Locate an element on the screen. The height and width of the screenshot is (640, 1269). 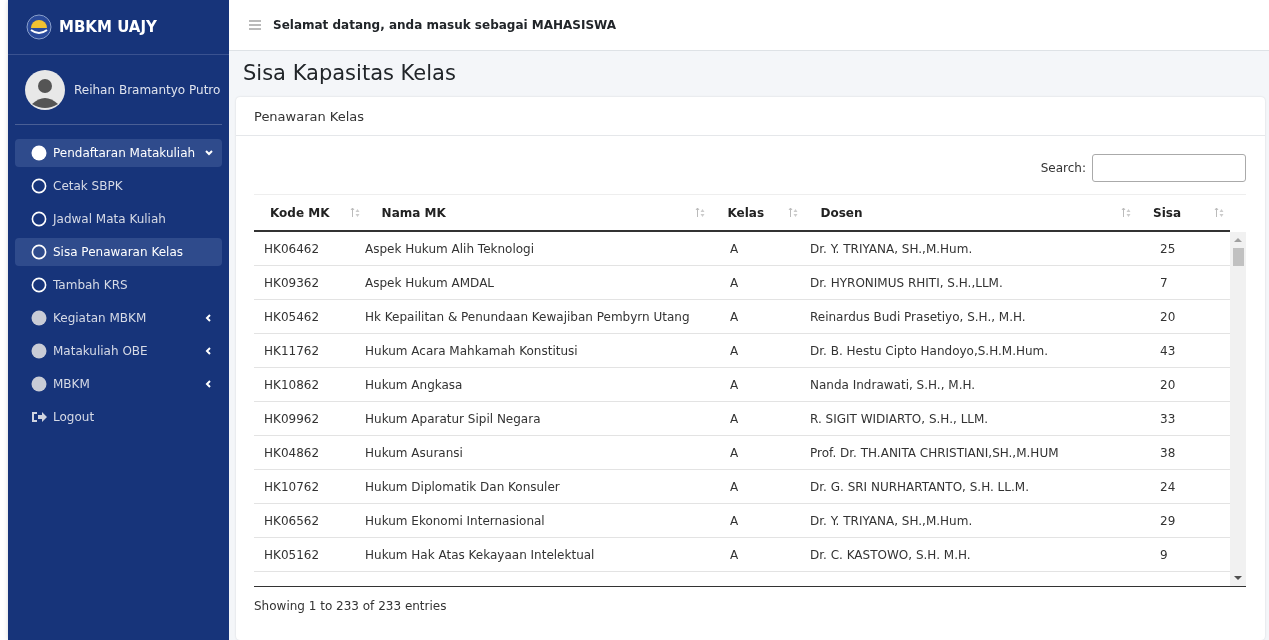
column-header: Dosen is located at coordinates (841, 212).